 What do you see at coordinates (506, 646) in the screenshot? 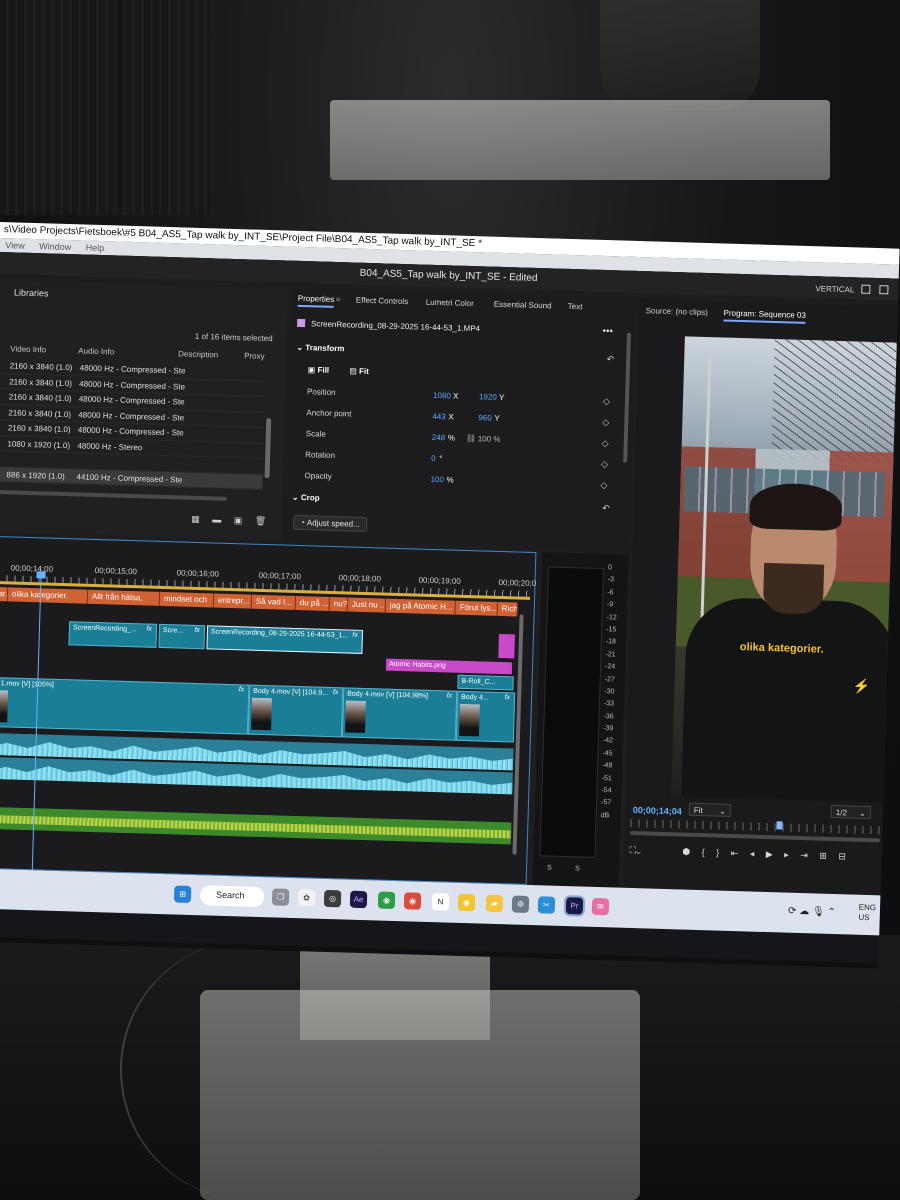
I see `graphic-clip` at bounding box center [506, 646].